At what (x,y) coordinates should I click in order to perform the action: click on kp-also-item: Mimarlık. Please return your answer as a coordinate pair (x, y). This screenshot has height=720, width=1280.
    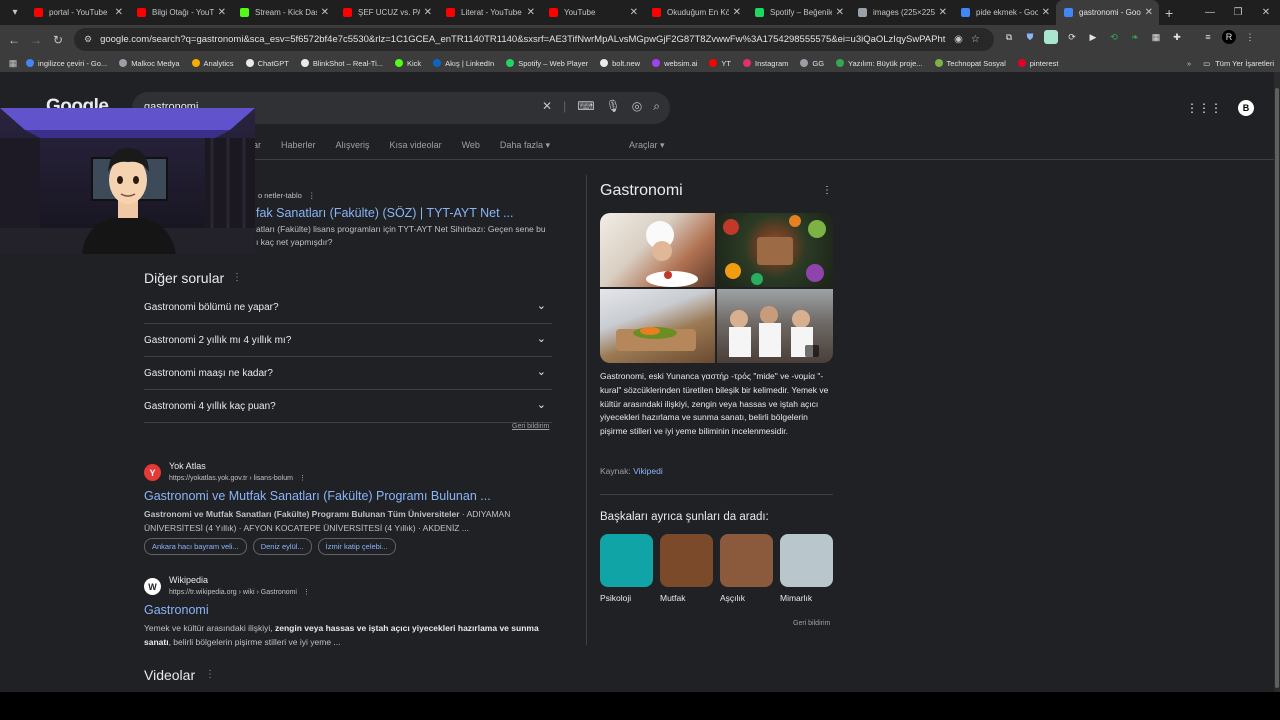
    Looking at the image, I should click on (807, 568).